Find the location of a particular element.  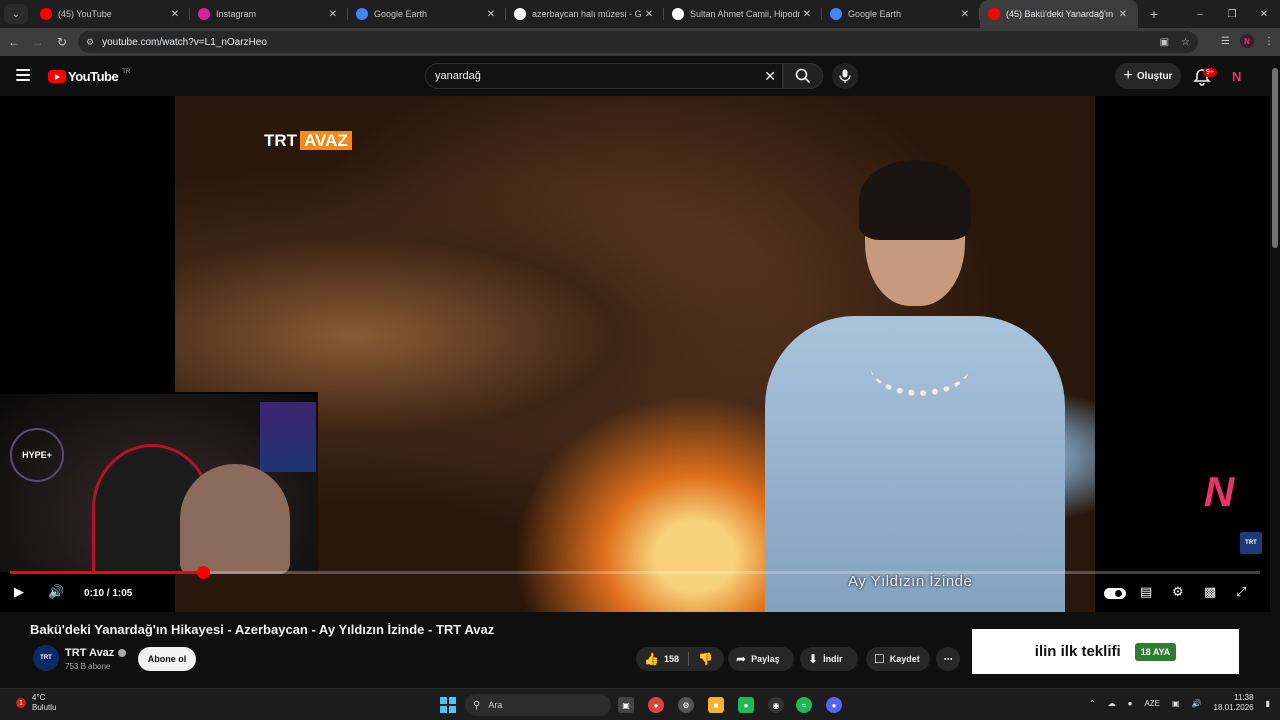

country-code: TR is located at coordinates (126, 71).